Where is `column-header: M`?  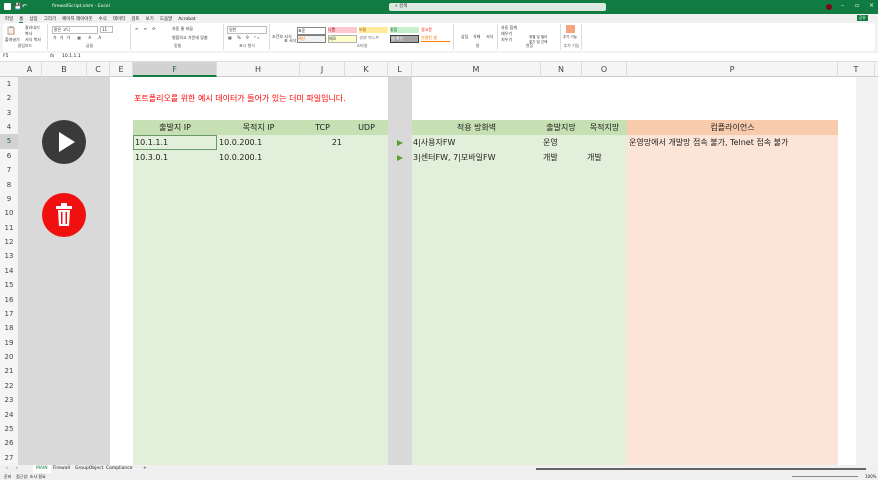
column-header: M is located at coordinates (476, 69).